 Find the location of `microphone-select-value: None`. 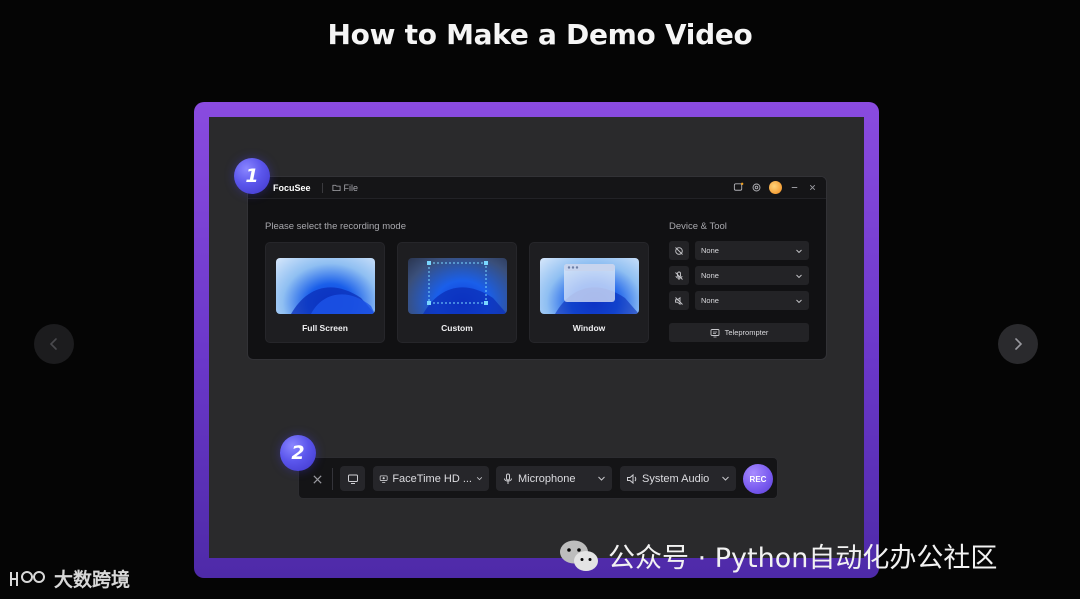

microphone-select-value: None is located at coordinates (710, 275).